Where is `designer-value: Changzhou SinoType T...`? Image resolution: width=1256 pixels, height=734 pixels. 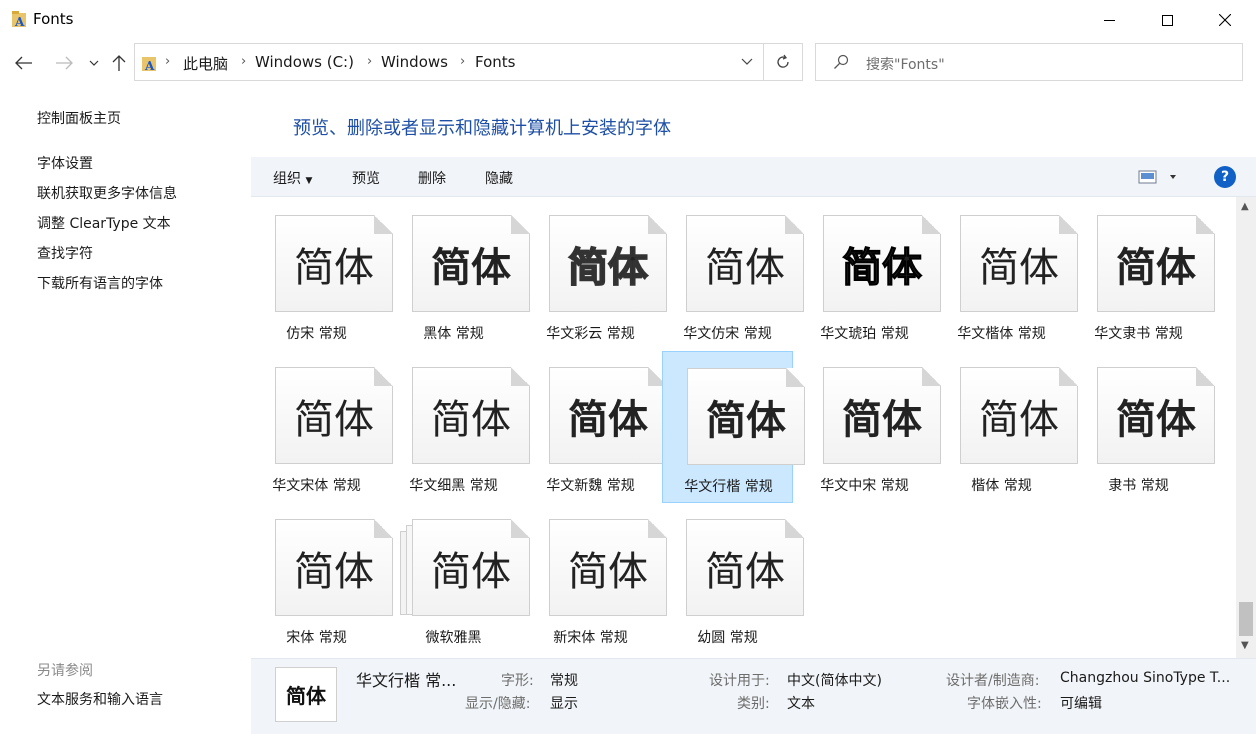
designer-value: Changzhou SinoType T... is located at coordinates (1145, 678).